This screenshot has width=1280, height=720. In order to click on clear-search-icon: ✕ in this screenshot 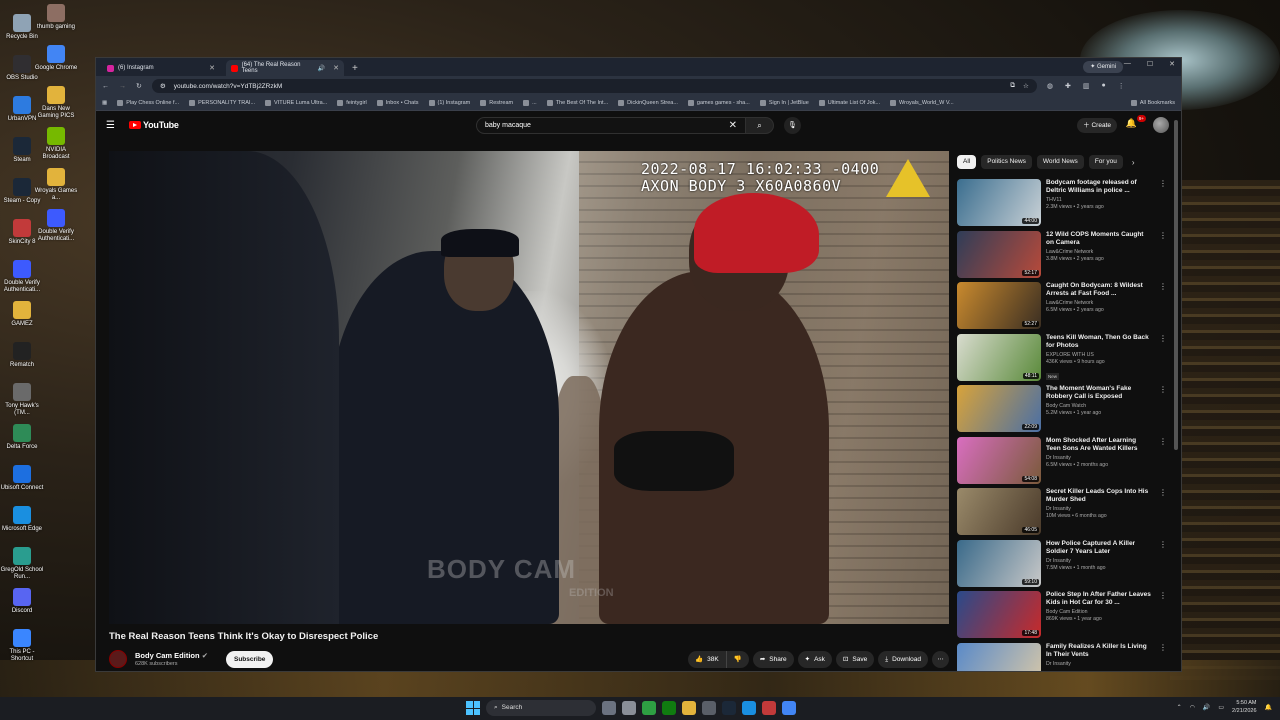, I will do `click(733, 125)`.